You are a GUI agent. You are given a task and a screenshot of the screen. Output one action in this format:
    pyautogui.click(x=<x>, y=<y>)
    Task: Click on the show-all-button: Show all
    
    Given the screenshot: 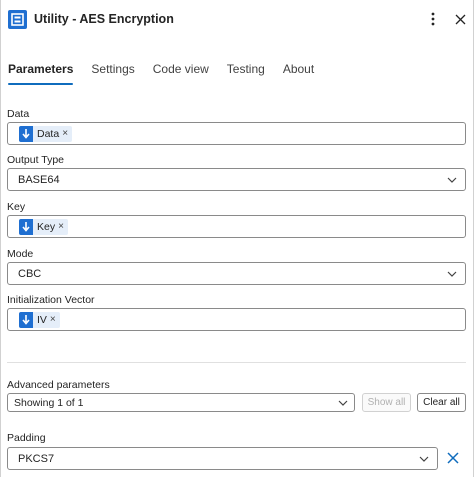 What is the action you would take?
    pyautogui.click(x=386, y=402)
    